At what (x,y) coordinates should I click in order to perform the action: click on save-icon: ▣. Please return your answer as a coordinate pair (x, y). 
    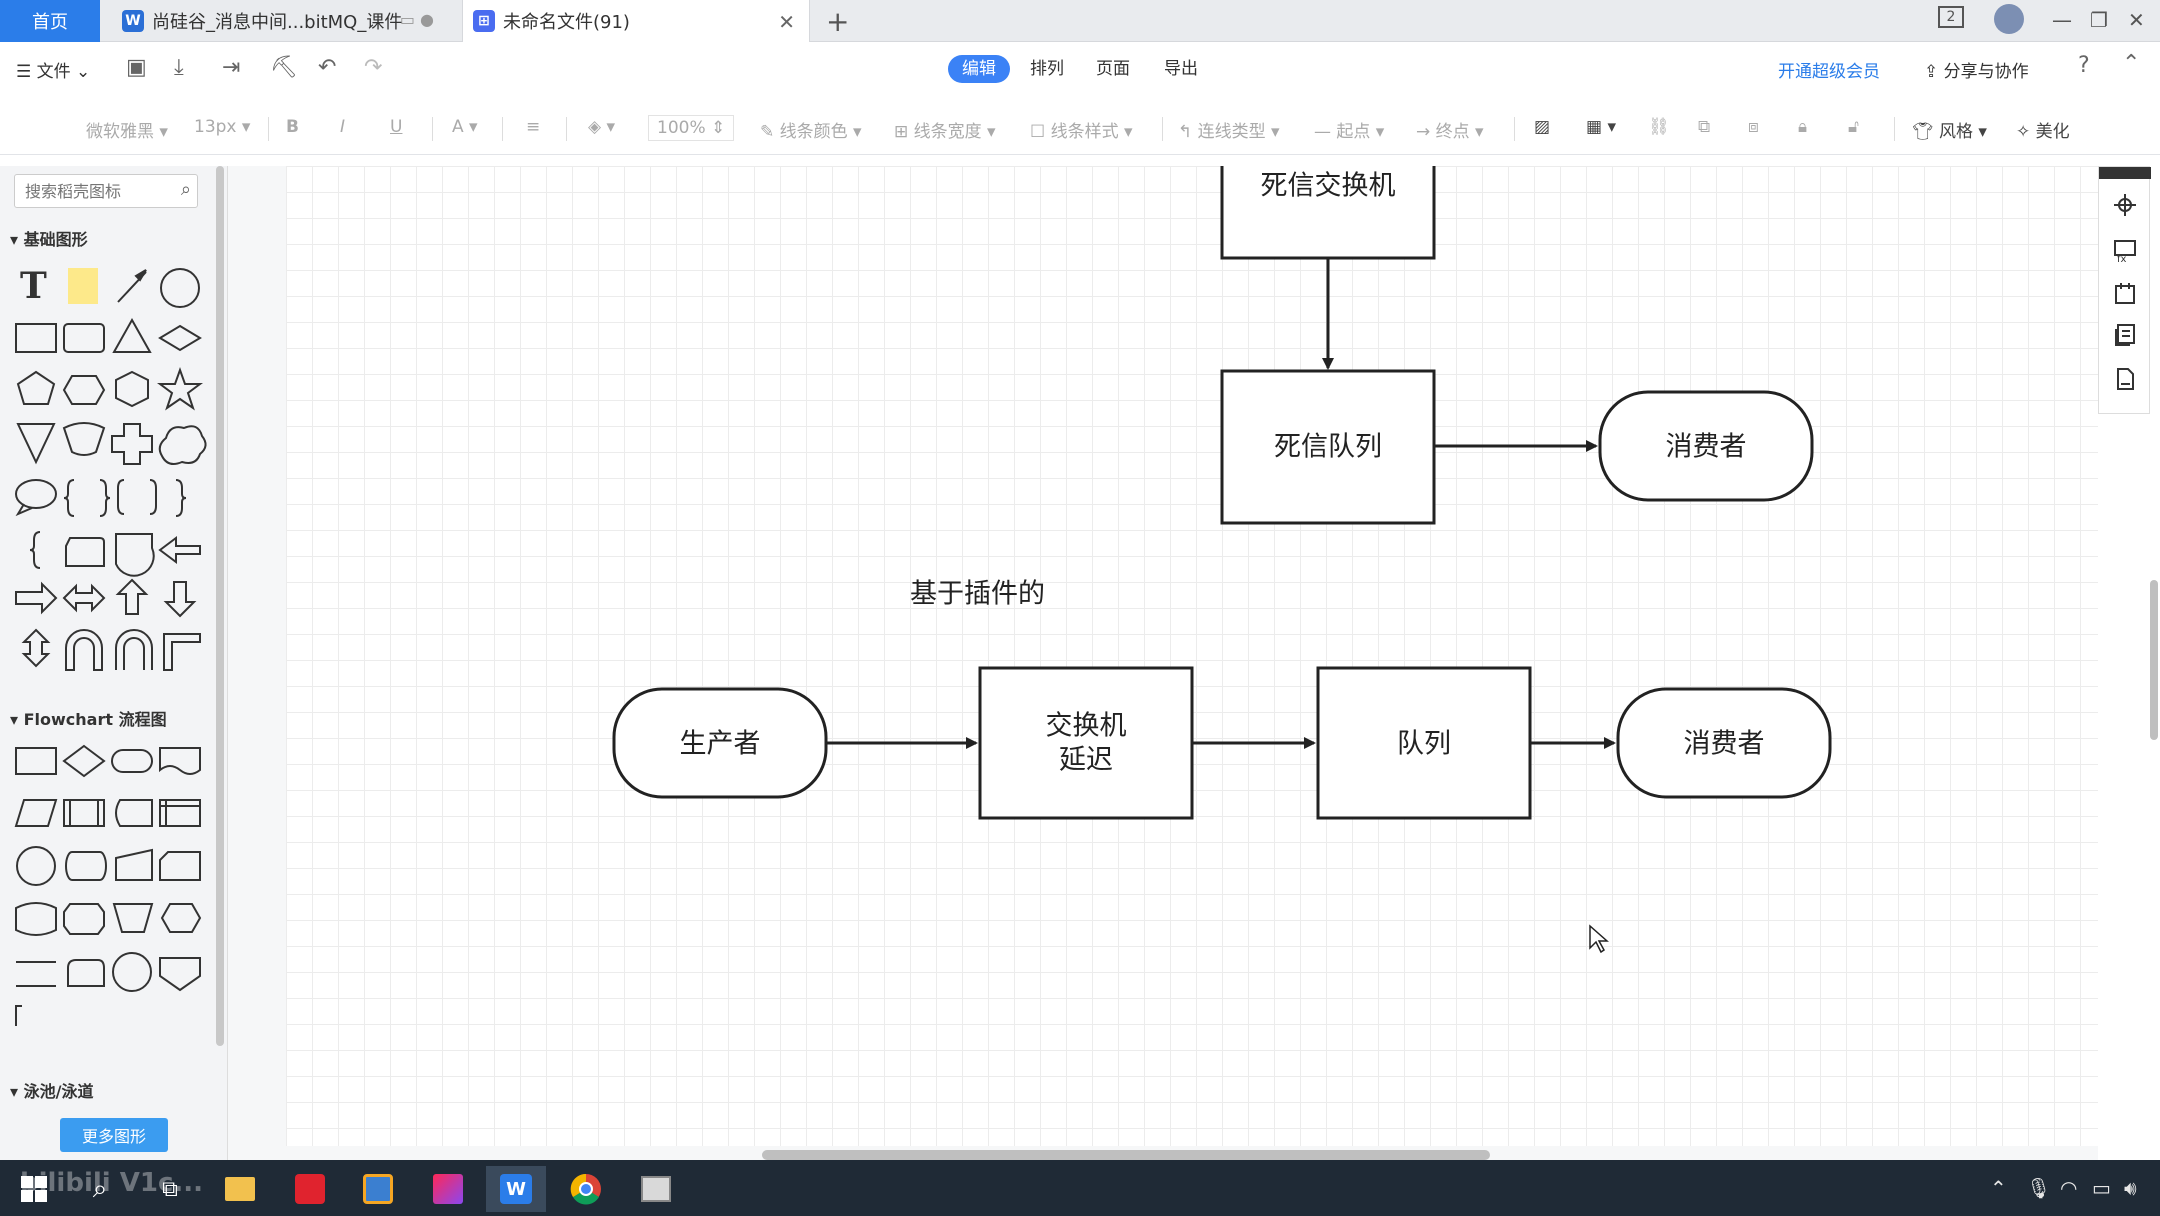
    Looking at the image, I should click on (136, 67).